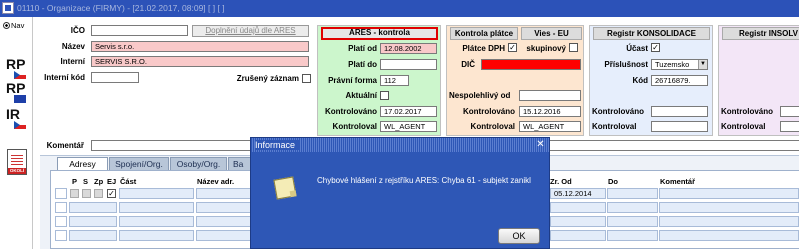  Describe the element at coordinates (613, 181) in the screenshot. I see `col-do-header: Do` at that location.